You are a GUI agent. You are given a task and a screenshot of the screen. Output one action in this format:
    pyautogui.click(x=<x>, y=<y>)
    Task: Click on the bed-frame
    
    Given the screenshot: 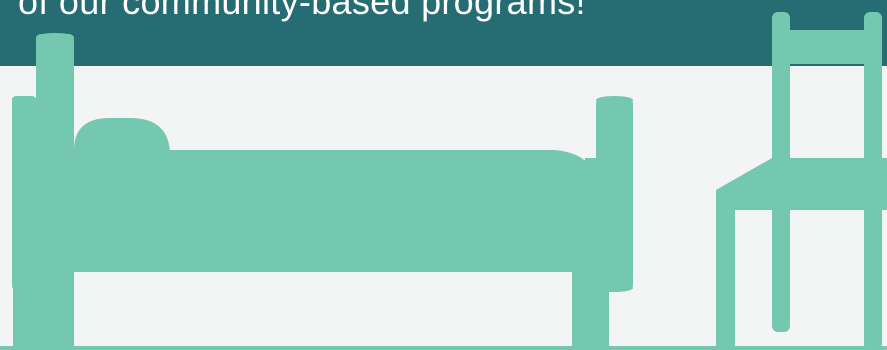 What is the action you would take?
    pyautogui.click(x=330, y=236)
    